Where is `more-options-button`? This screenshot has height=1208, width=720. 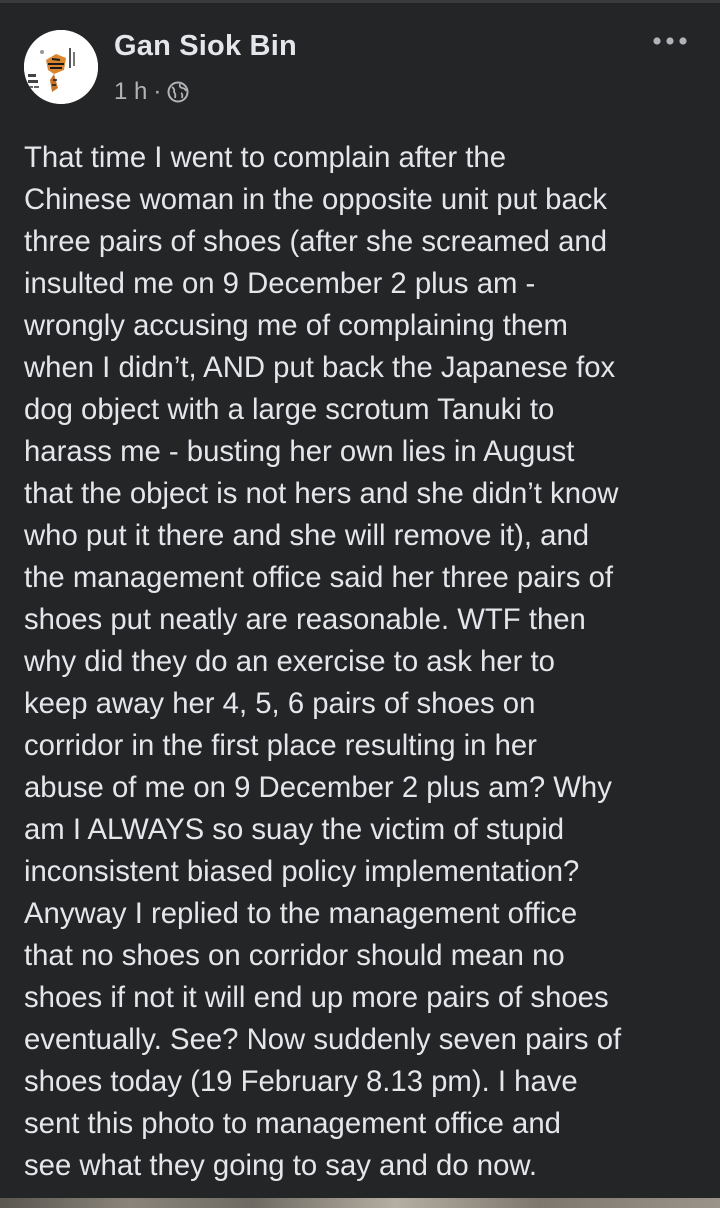
more-options-button is located at coordinates (670, 41).